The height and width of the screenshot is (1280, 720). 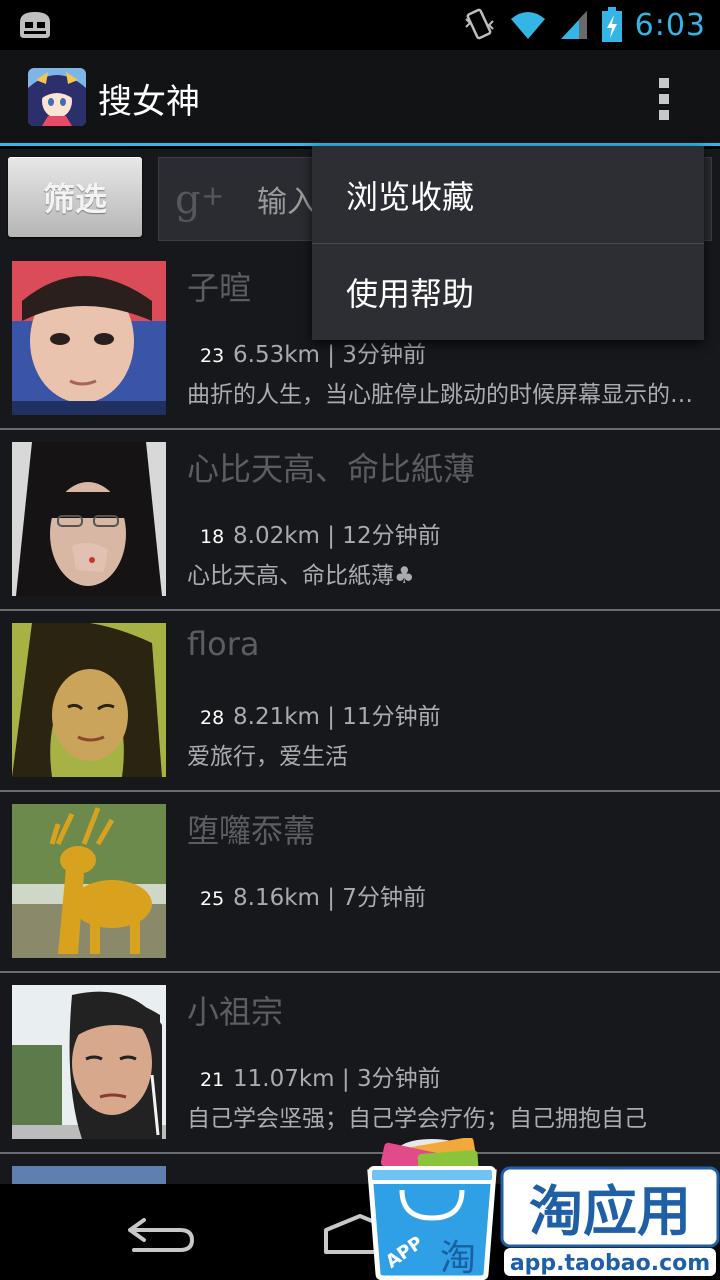 I want to click on battery-charging-icon, so click(x=611, y=24).